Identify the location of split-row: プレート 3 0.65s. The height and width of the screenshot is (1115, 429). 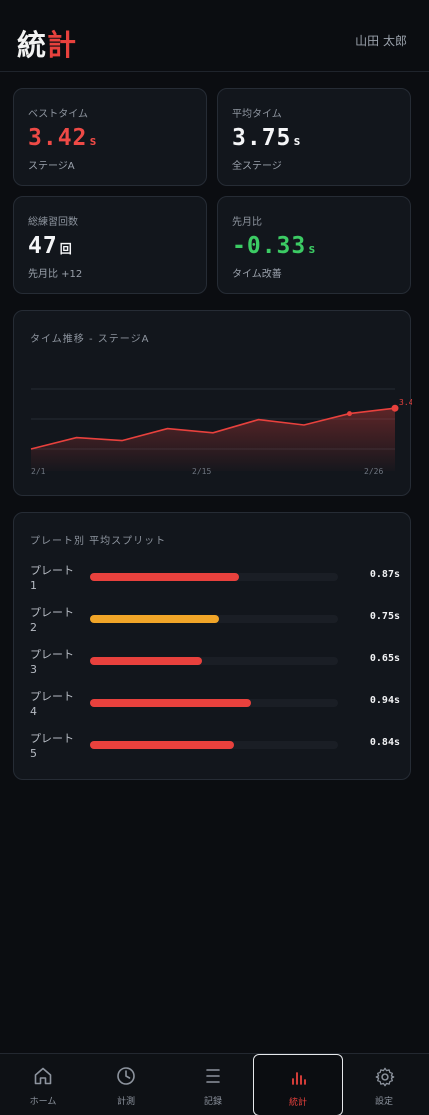
(215, 665).